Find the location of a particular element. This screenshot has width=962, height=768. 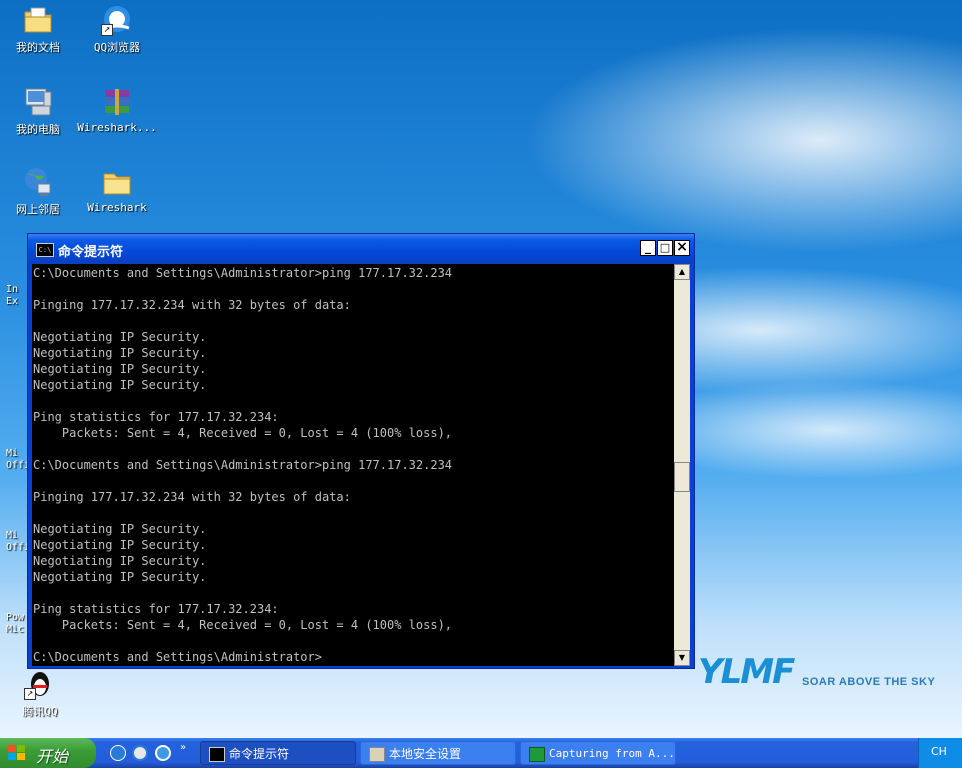

scroll-up-arrow-icon: ▲ is located at coordinates (682, 272).